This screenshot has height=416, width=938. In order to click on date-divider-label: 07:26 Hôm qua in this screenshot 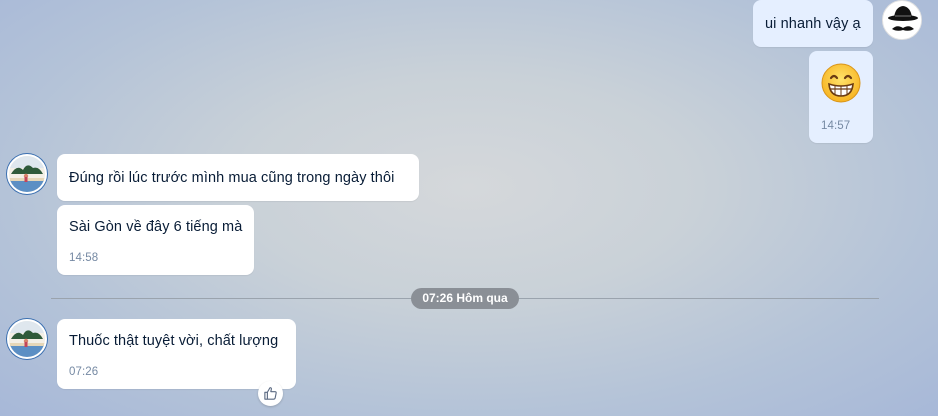, I will do `click(465, 298)`.